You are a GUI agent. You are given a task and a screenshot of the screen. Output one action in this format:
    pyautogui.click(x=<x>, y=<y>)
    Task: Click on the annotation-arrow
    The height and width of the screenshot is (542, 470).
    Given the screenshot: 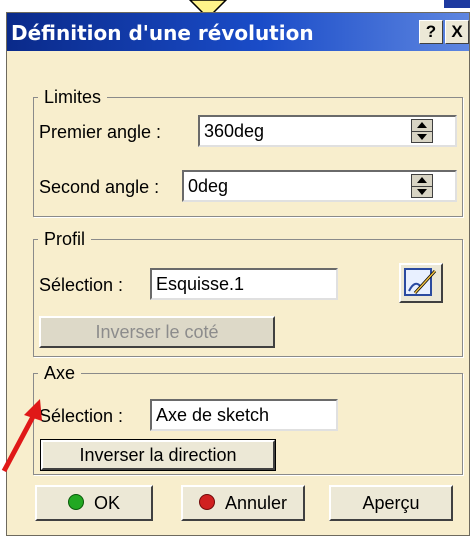 What is the action you would take?
    pyautogui.click(x=21, y=436)
    